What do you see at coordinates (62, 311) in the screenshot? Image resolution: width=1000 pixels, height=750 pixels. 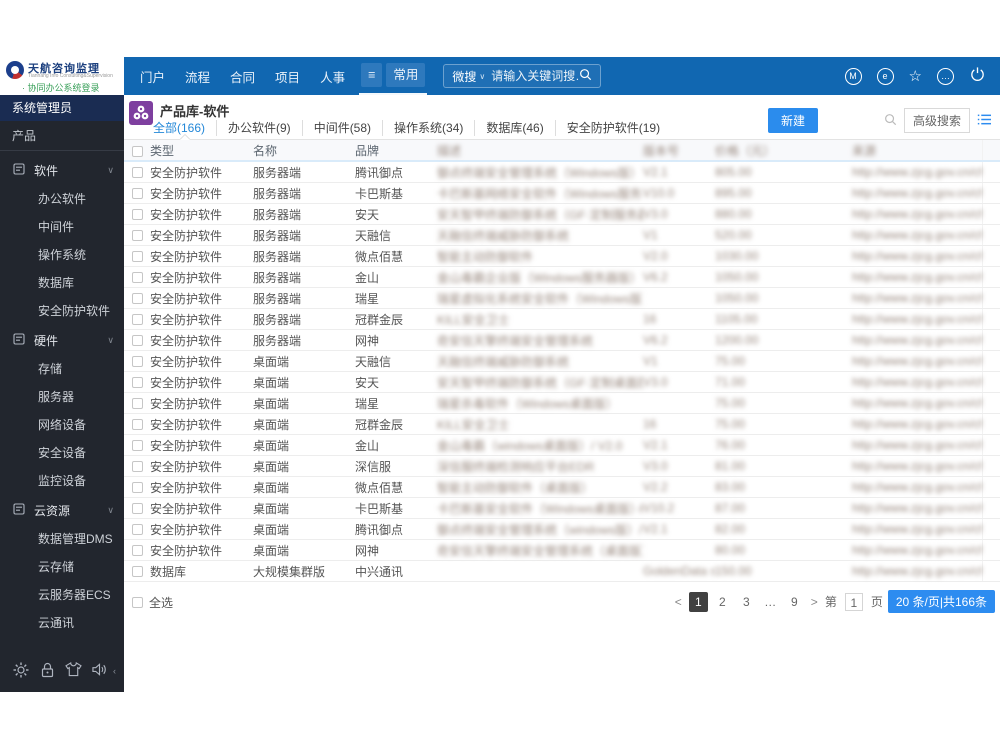 I see `sidebar-item-安全防护软件: 安全防护软件` at bounding box center [62, 311].